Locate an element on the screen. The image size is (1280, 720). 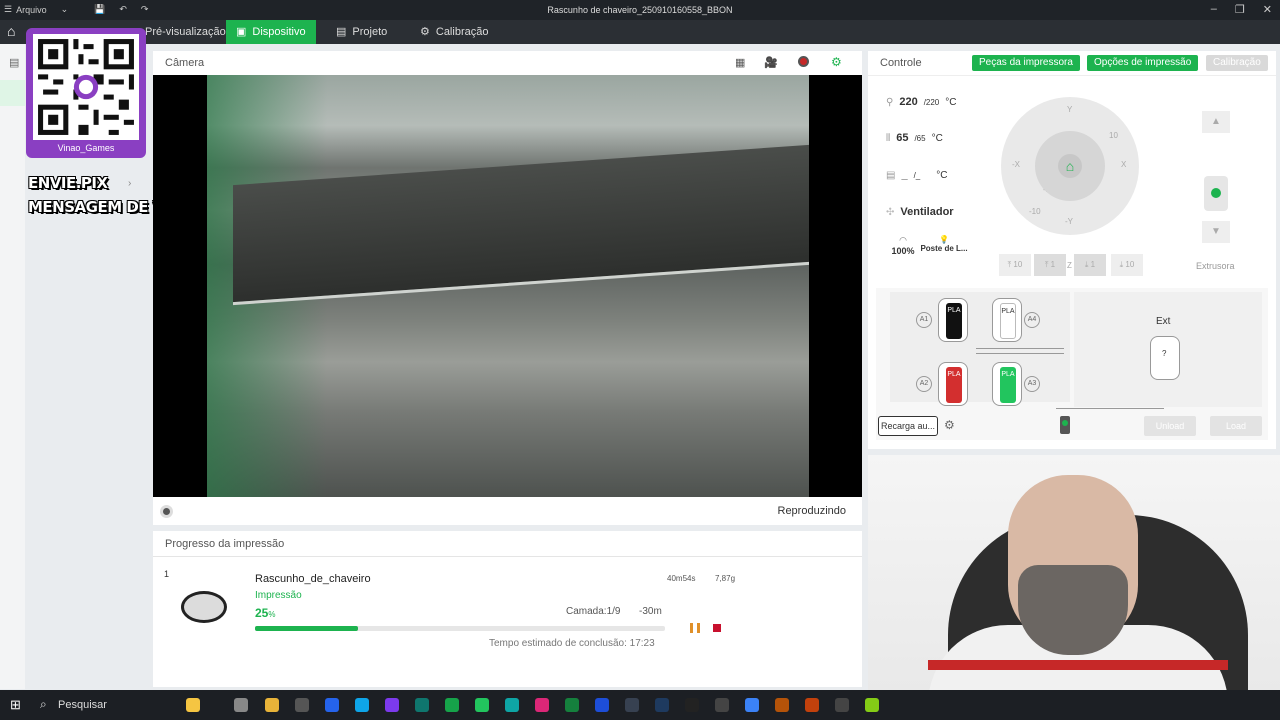
chrome-icon is located at coordinates (452, 705).